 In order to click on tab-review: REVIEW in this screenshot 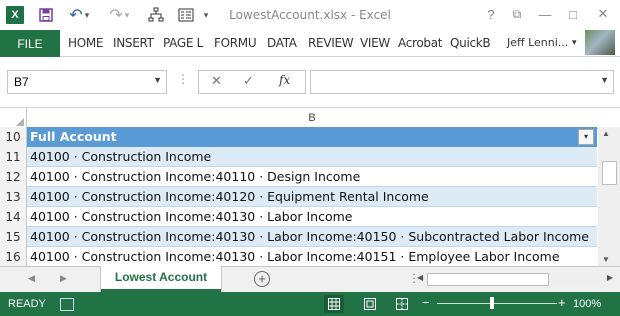, I will do `click(331, 43)`.